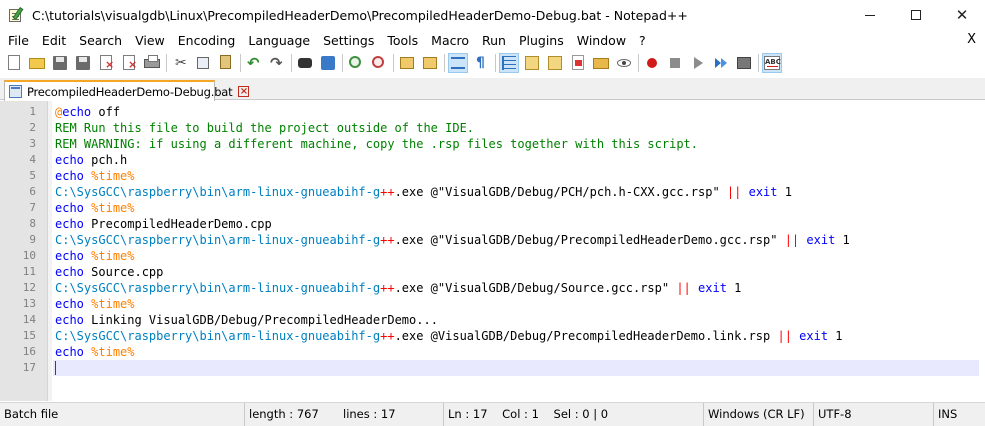 The width and height of the screenshot is (985, 426). What do you see at coordinates (493, 40) in the screenshot?
I see `menu-run: Run` at bounding box center [493, 40].